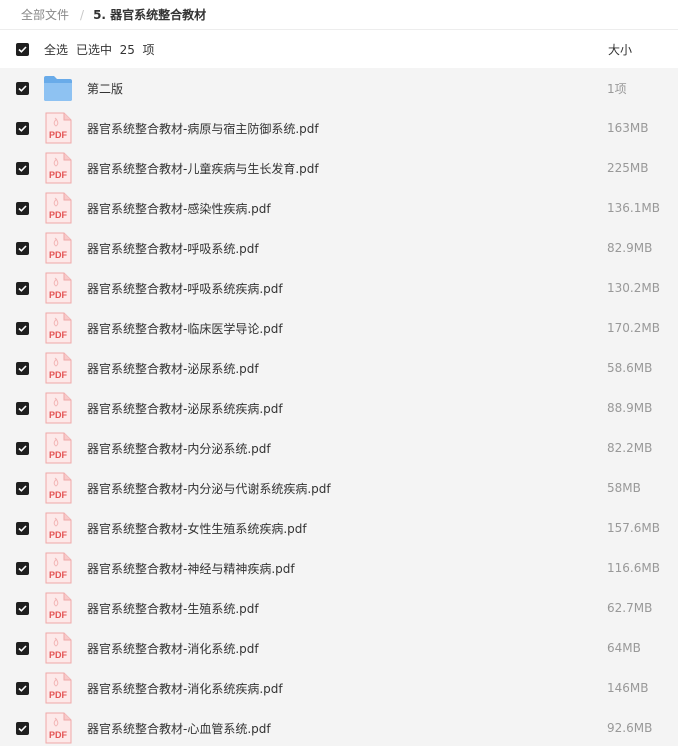 This screenshot has height=746, width=678. What do you see at coordinates (197, 528) in the screenshot?
I see `file-name: 器官系统整合教材-女性生殖系统疾病.pdf` at bounding box center [197, 528].